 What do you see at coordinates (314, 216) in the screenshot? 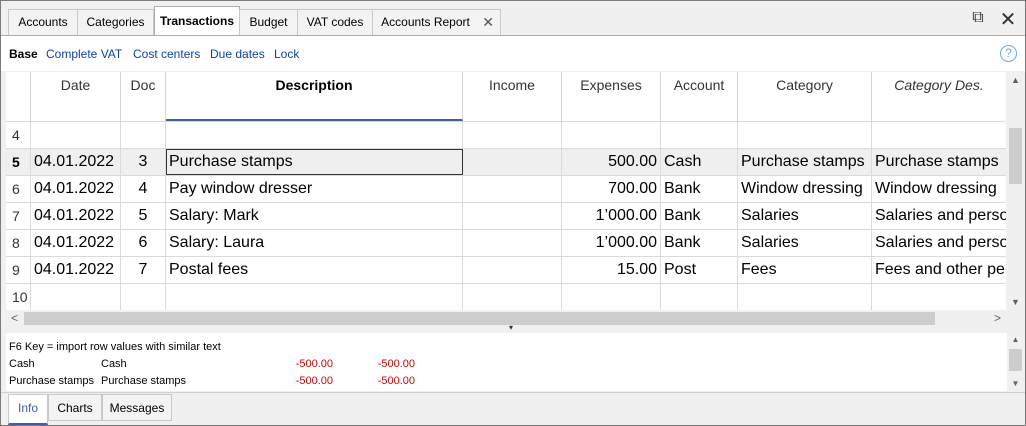
I see `cell-description: Salary: Mark` at bounding box center [314, 216].